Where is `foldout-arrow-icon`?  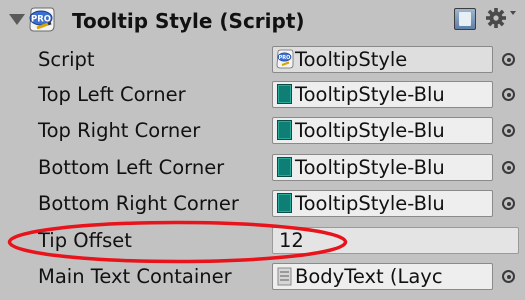
foldout-arrow-icon is located at coordinates (17, 19).